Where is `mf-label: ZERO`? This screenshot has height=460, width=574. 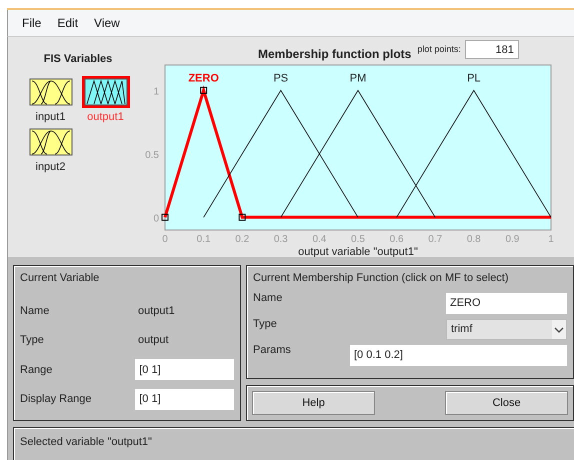 mf-label: ZERO is located at coordinates (203, 78).